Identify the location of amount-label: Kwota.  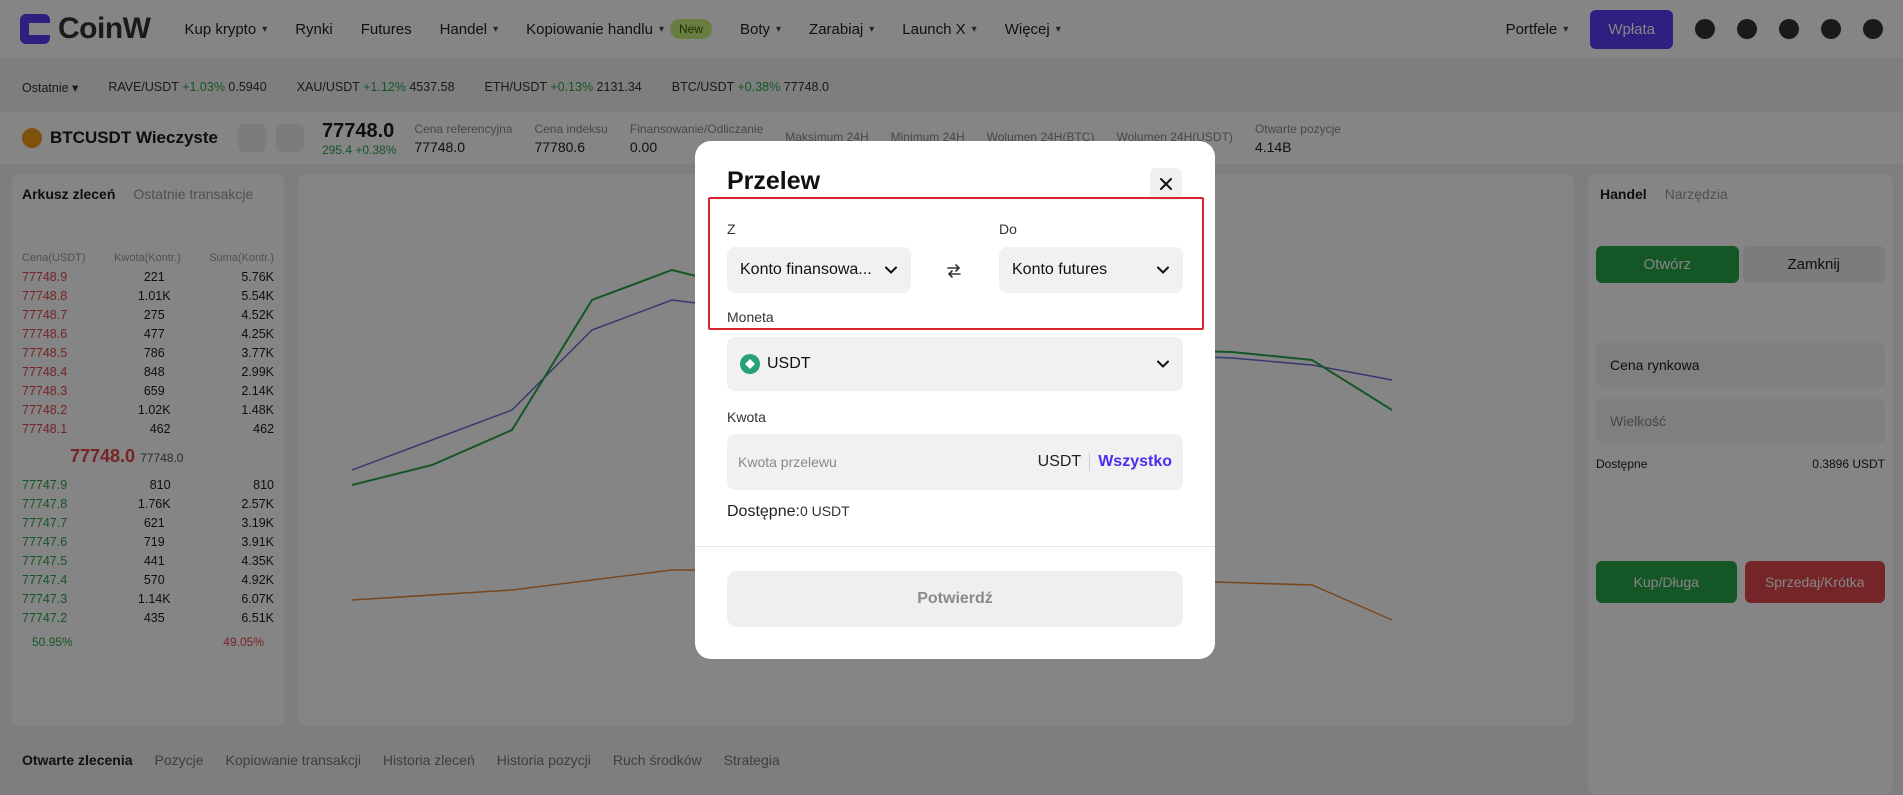
(746, 417).